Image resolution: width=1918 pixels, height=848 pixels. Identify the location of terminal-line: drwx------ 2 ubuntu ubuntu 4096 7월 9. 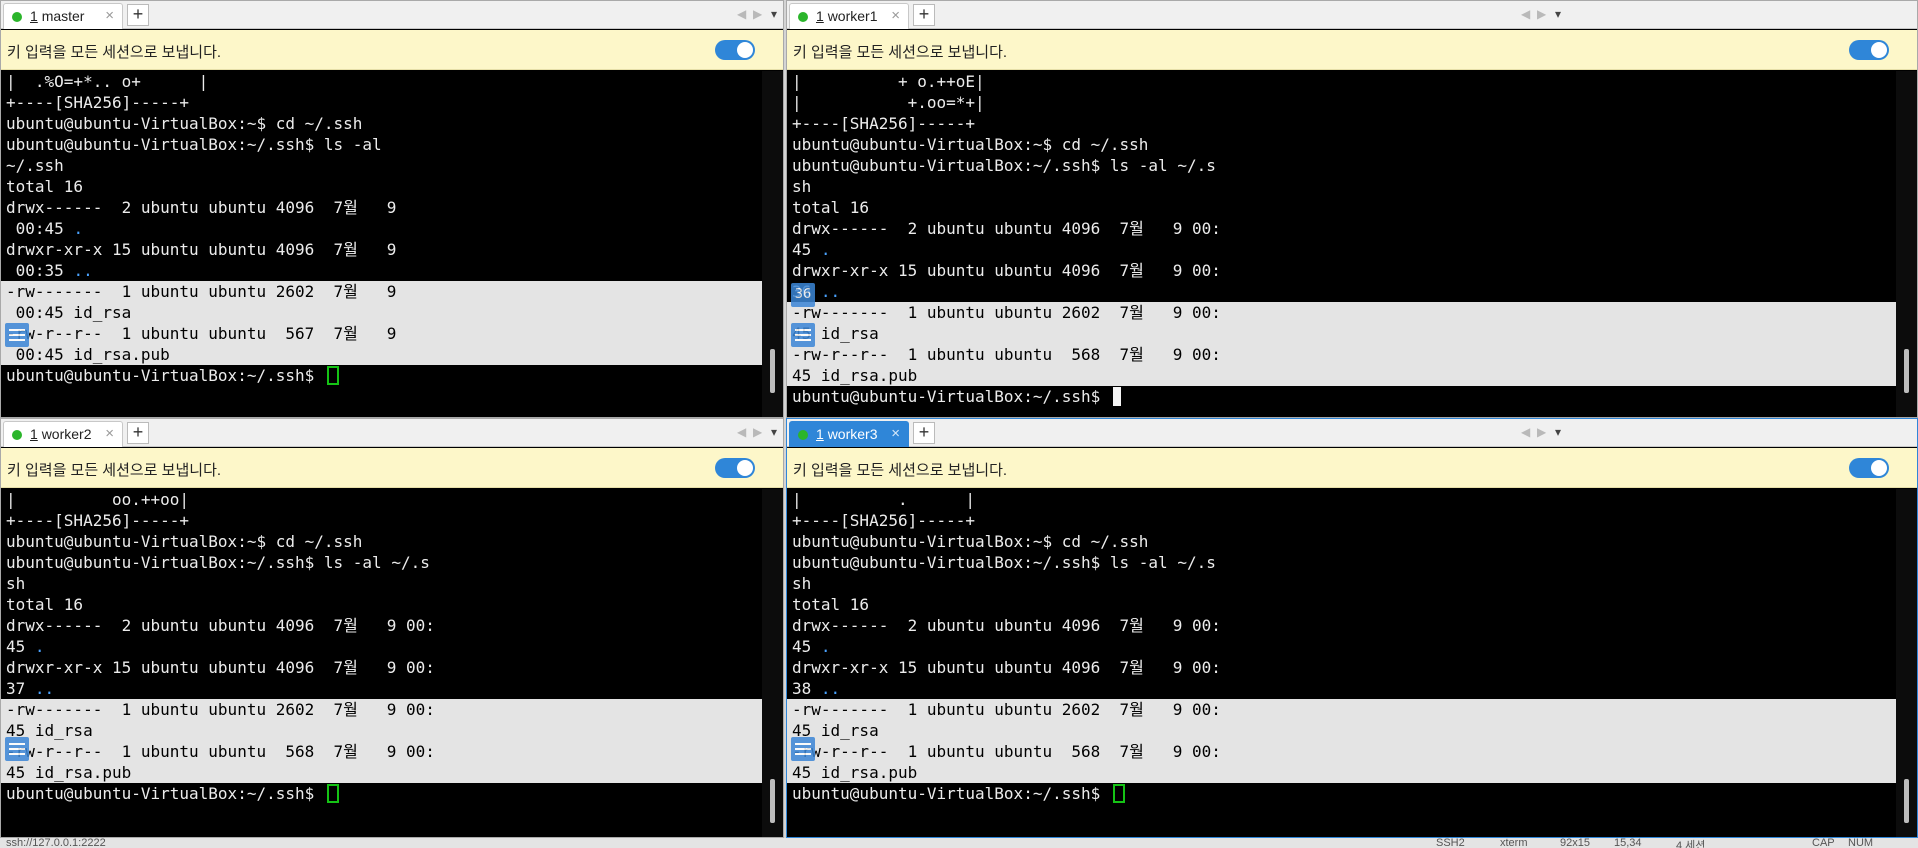
(201, 207).